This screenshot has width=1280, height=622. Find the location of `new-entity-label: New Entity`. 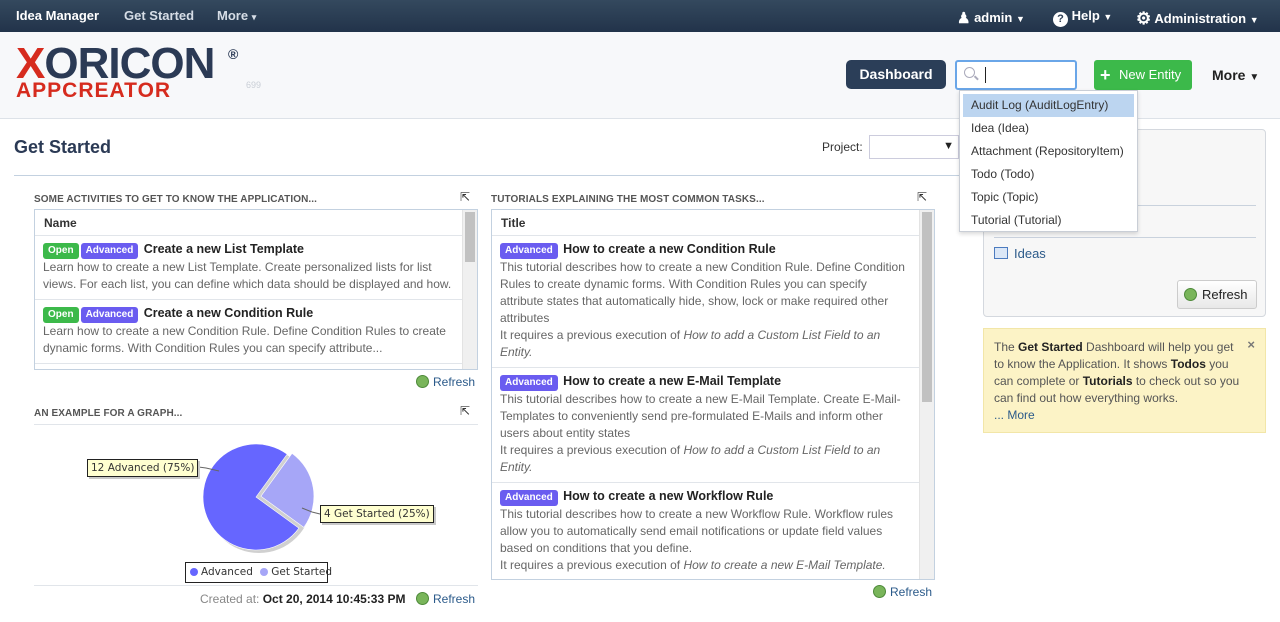

new-entity-label: New Entity is located at coordinates (1150, 74).